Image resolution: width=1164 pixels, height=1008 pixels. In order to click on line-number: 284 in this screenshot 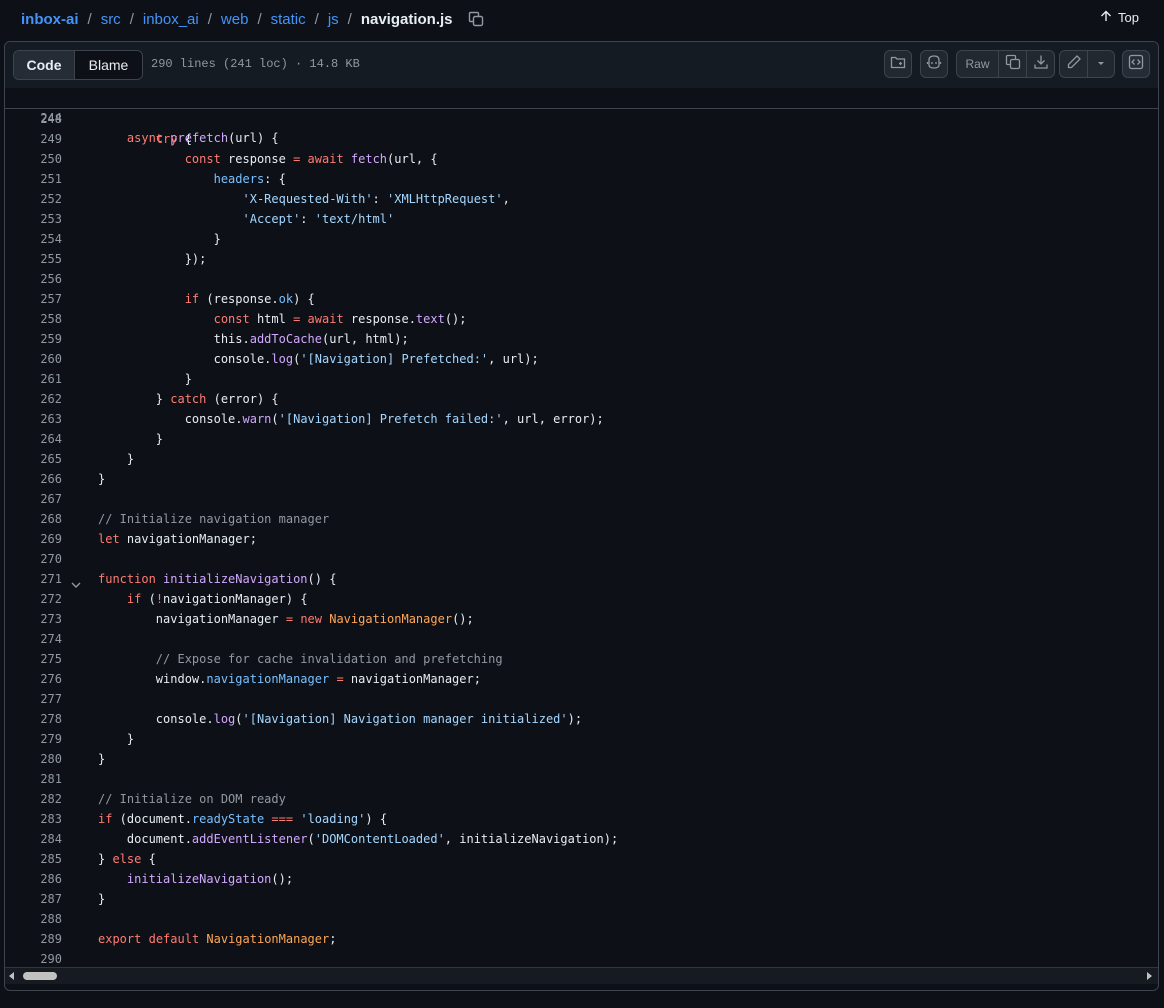, I will do `click(33, 839)`.